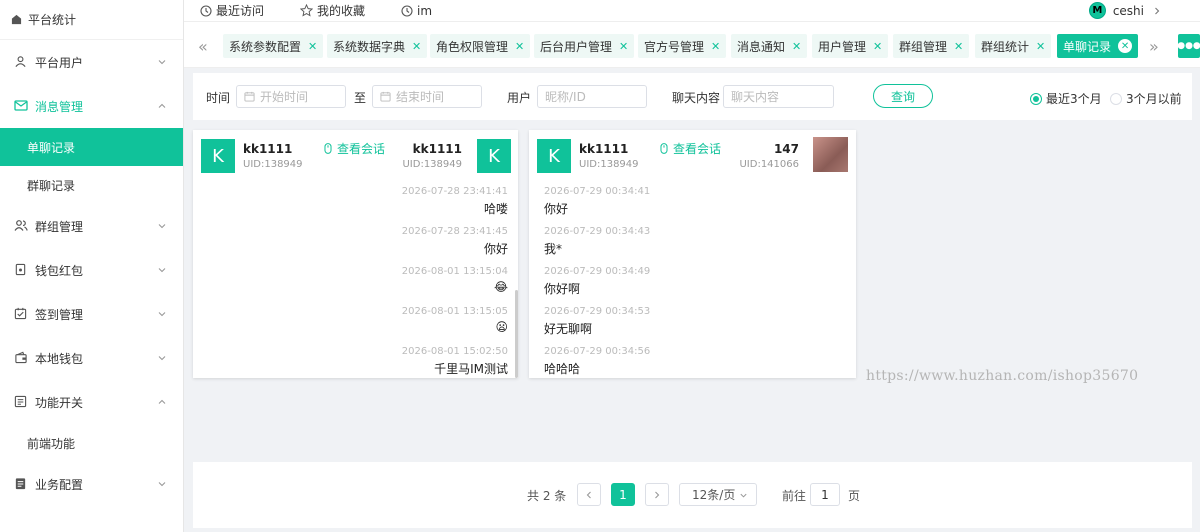 This screenshot has height=532, width=1200. Describe the element at coordinates (623, 494) in the screenshot. I see `page-number-button: 1` at that location.